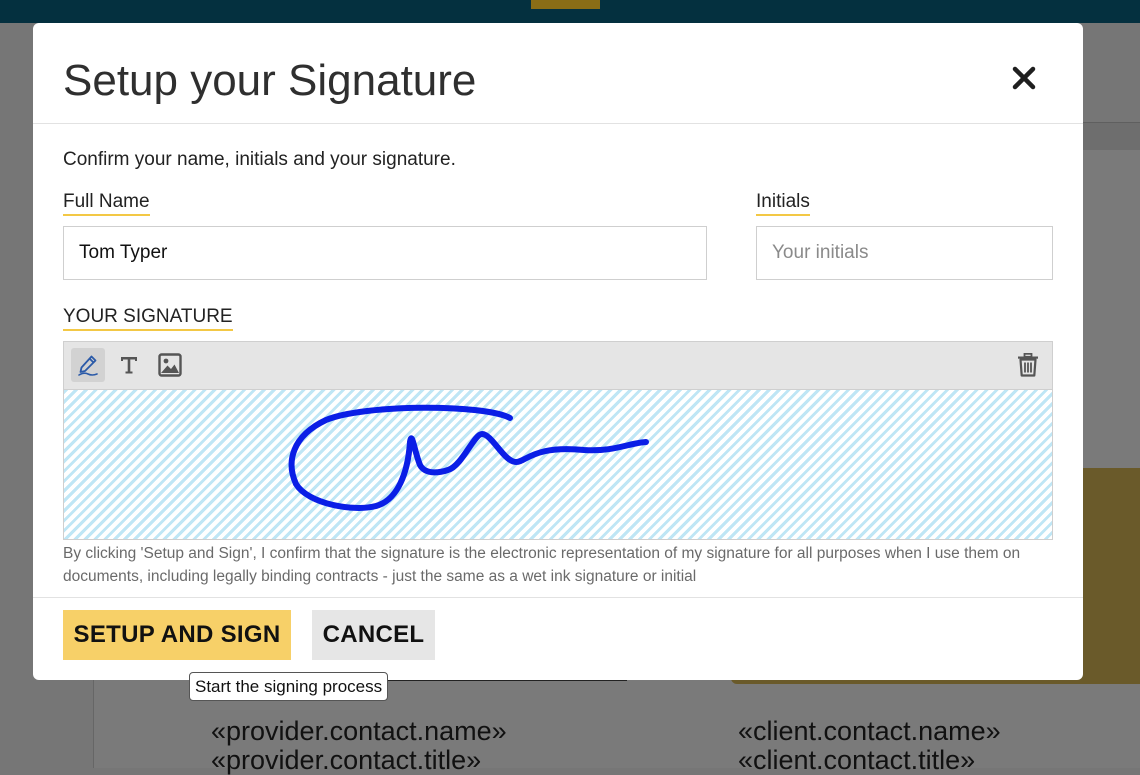 Image resolution: width=1140 pixels, height=775 pixels. I want to click on provider-contact-title: «provider.contact.title», so click(346, 760).